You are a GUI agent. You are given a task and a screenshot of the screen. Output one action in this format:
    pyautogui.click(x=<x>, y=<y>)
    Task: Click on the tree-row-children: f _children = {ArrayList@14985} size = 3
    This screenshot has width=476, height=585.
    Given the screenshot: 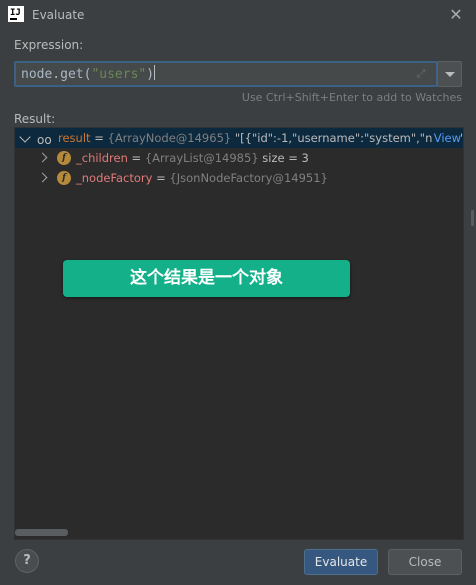 What is the action you would take?
    pyautogui.click(x=239, y=158)
    